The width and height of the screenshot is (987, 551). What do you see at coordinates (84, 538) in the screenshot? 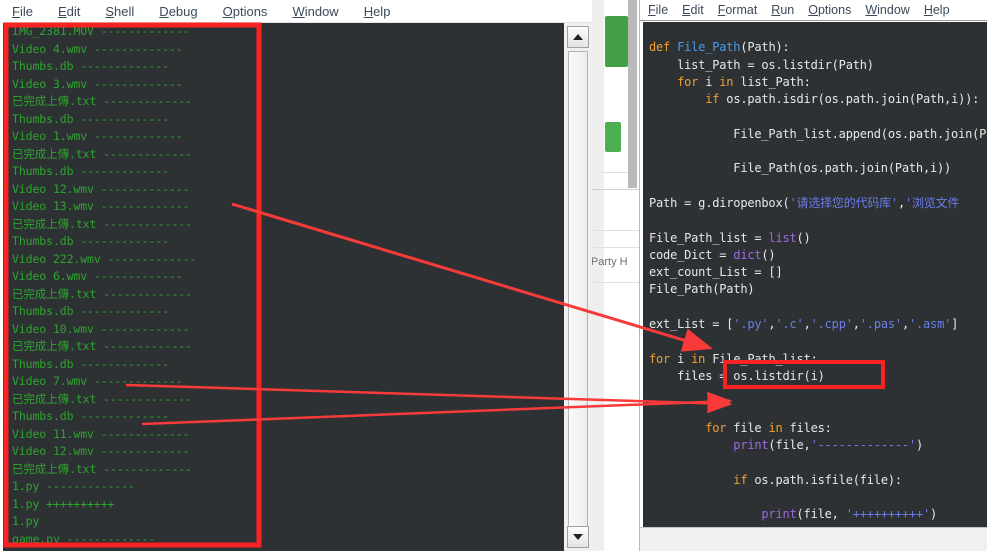
I see `shell-output-line: game.py -------------` at bounding box center [84, 538].